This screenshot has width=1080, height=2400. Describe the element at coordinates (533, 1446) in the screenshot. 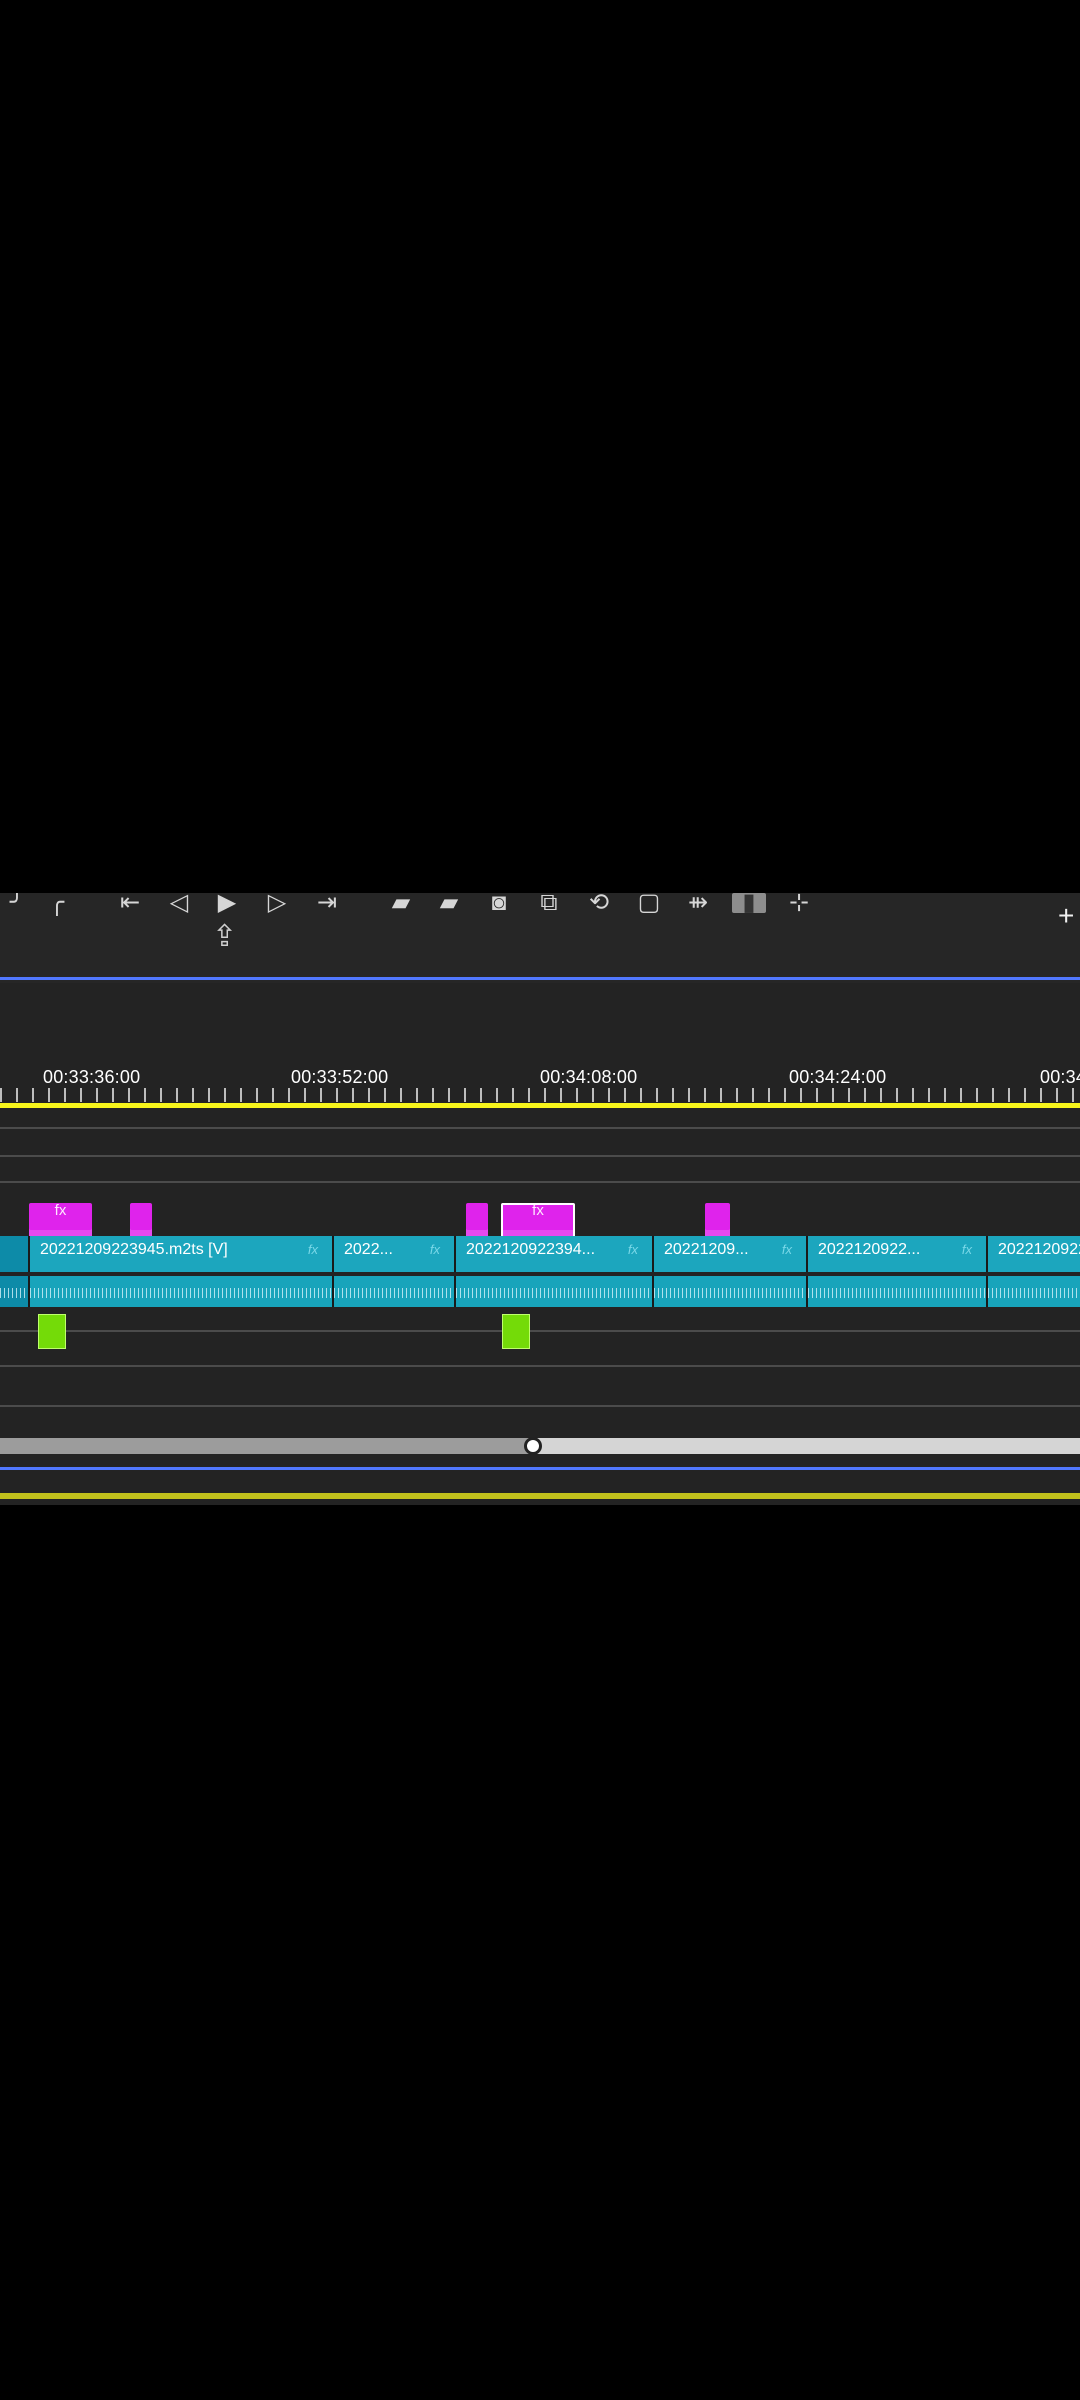

I see `timeline-scroll-knob` at that location.